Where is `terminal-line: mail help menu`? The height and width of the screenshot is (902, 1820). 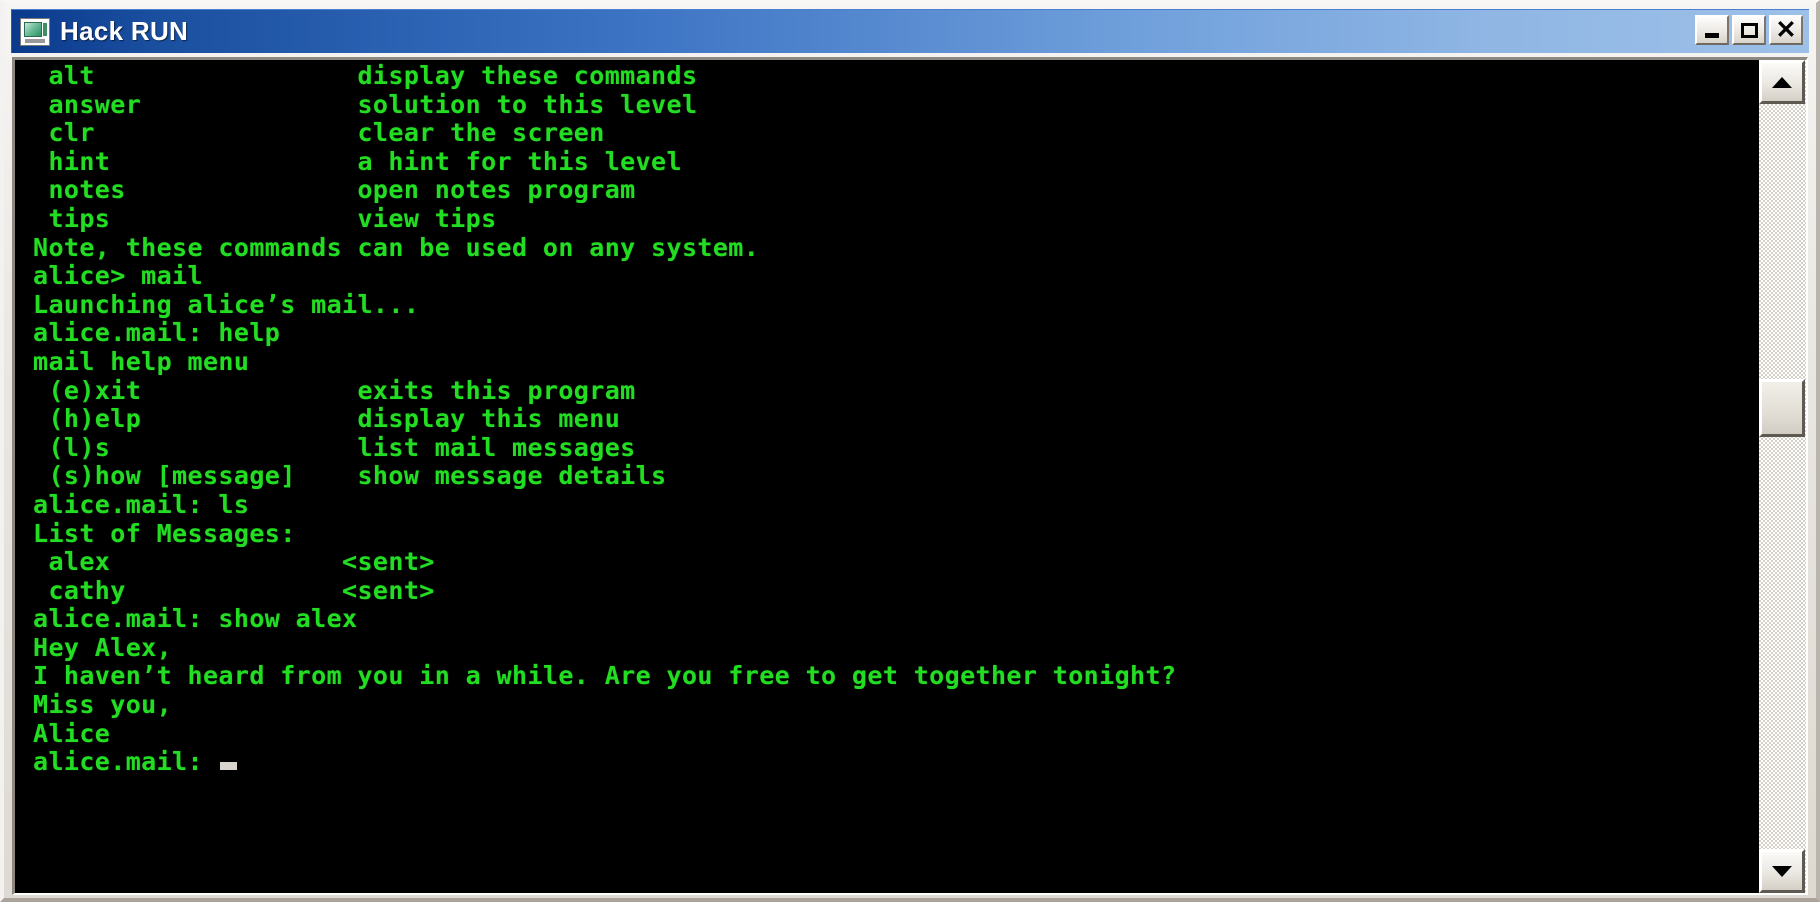 terminal-line: mail help menu is located at coordinates (141, 361).